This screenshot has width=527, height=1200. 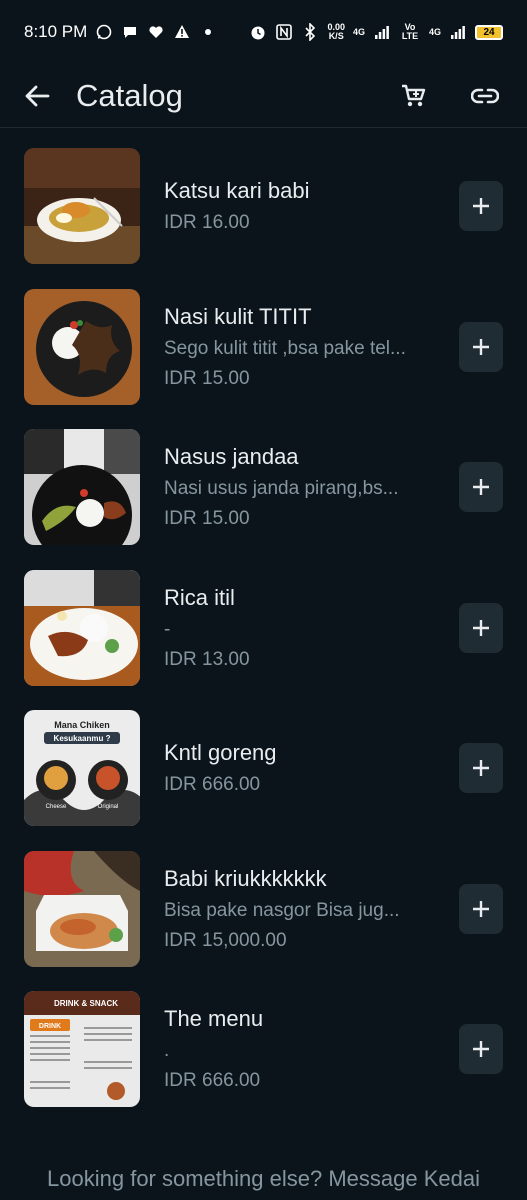 I want to click on product-thumbnail: Mana Chiken Kesukaanmu ? Cheese Original, so click(x=82, y=768).